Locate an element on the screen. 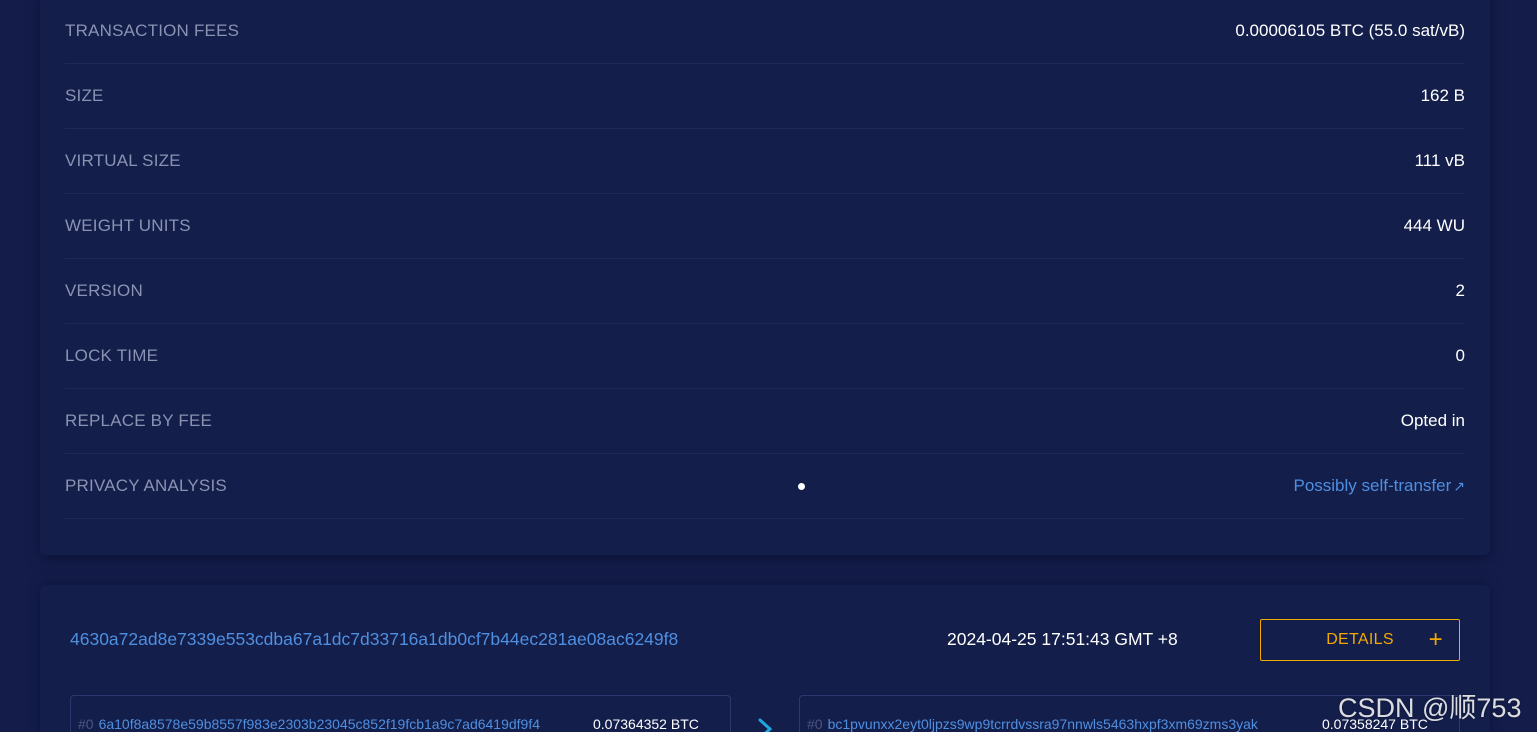 This screenshot has width=1537, height=732. privacy-analysis-text: Possibly self-transfer is located at coordinates (1372, 485).